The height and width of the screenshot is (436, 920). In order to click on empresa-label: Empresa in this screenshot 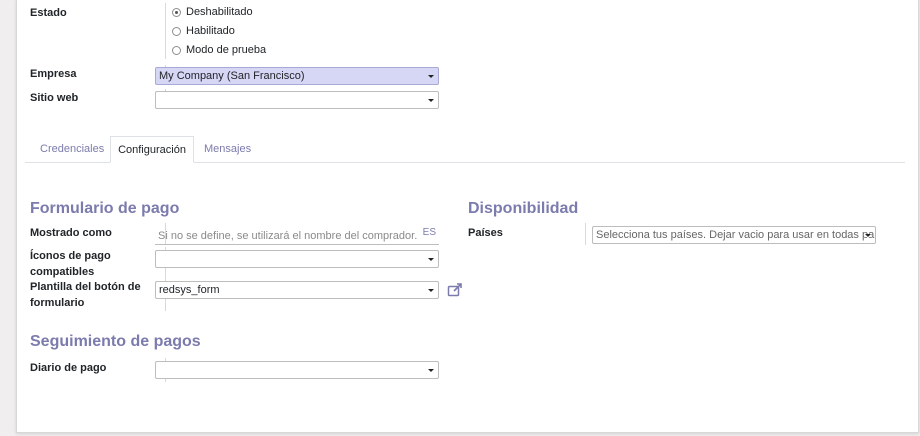, I will do `click(53, 74)`.